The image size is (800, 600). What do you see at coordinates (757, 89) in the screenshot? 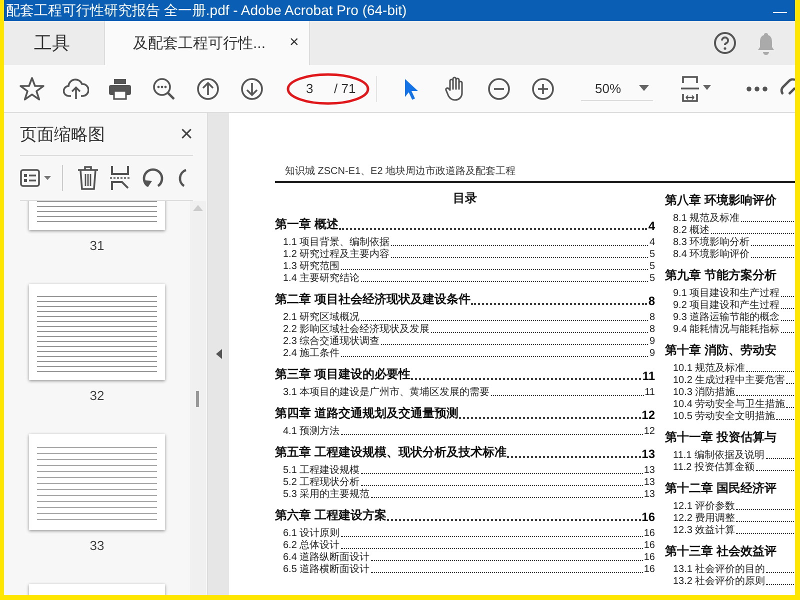
I see `more-icon` at bounding box center [757, 89].